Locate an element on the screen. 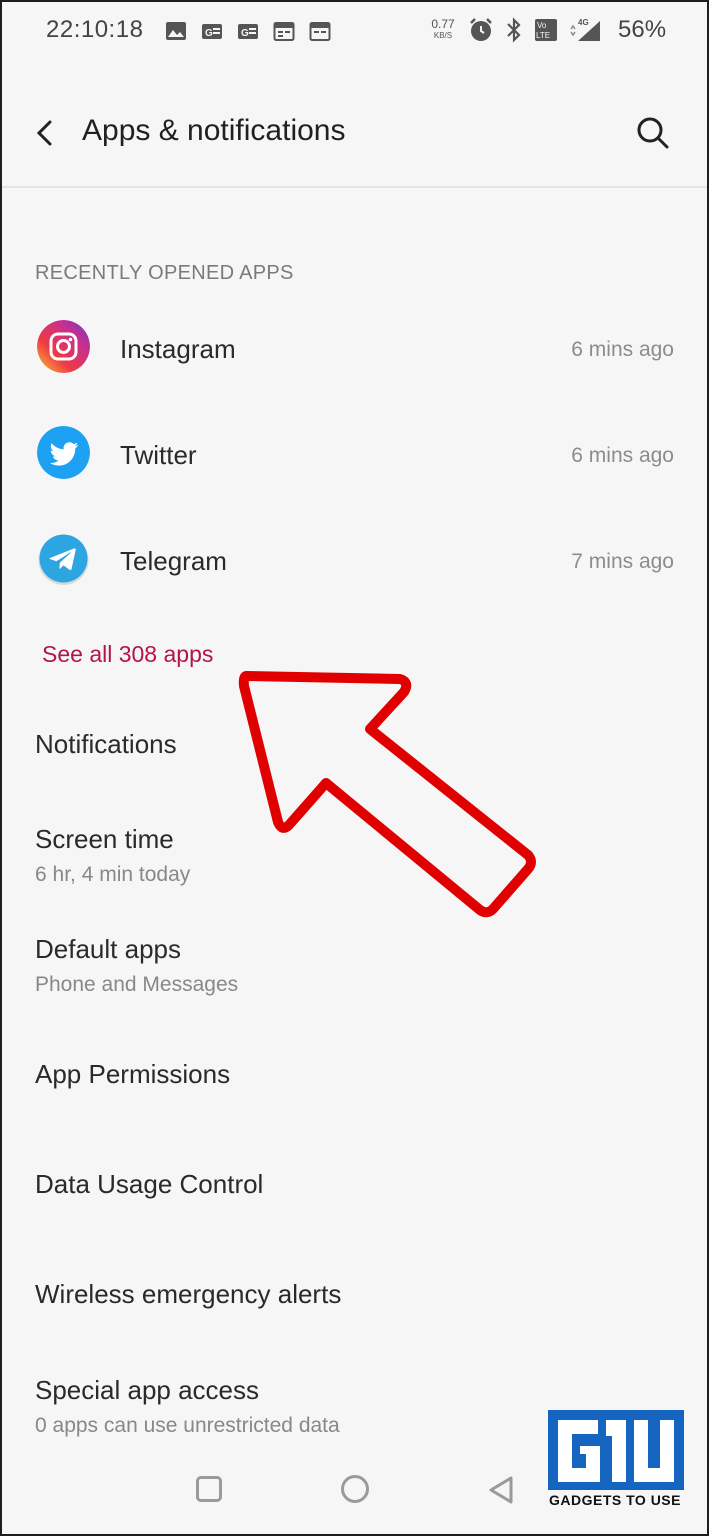  instagram-icon is located at coordinates (63, 346).